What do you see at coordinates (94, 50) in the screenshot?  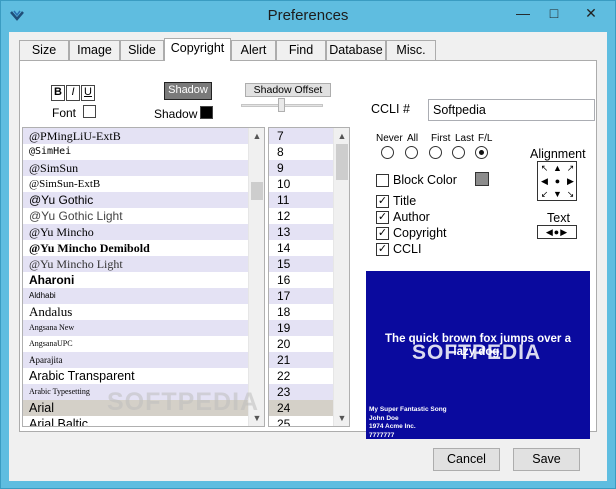 I see `tab-image: Image` at bounding box center [94, 50].